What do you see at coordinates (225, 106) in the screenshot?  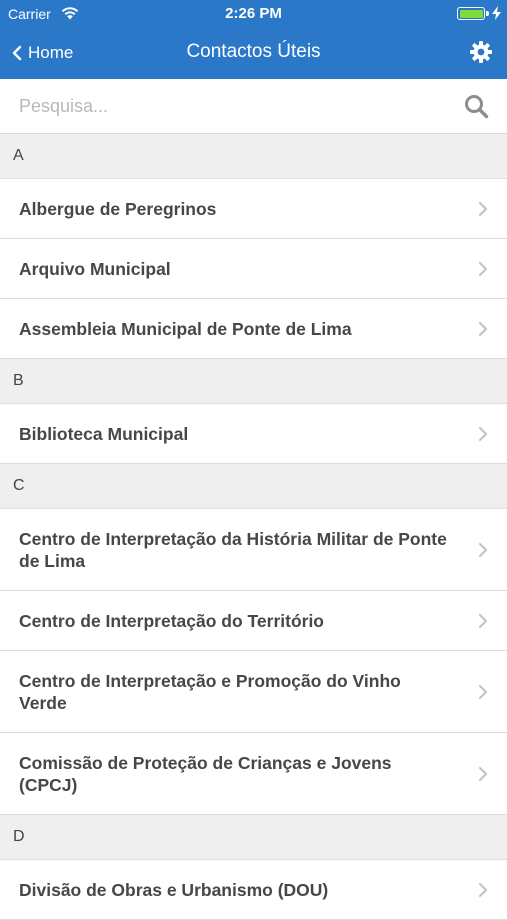 I see `search-input` at bounding box center [225, 106].